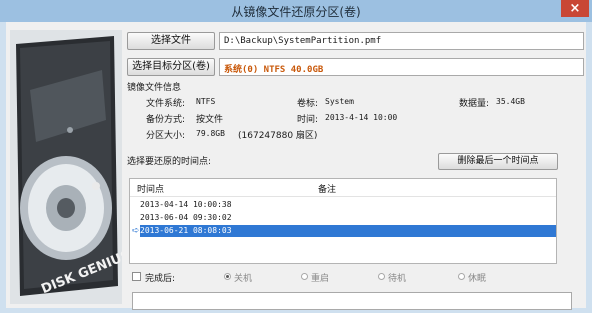  Describe the element at coordinates (348, 231) in the screenshot. I see `timepoint-row-selected: 2013-06-21 08:08:03` at that location.